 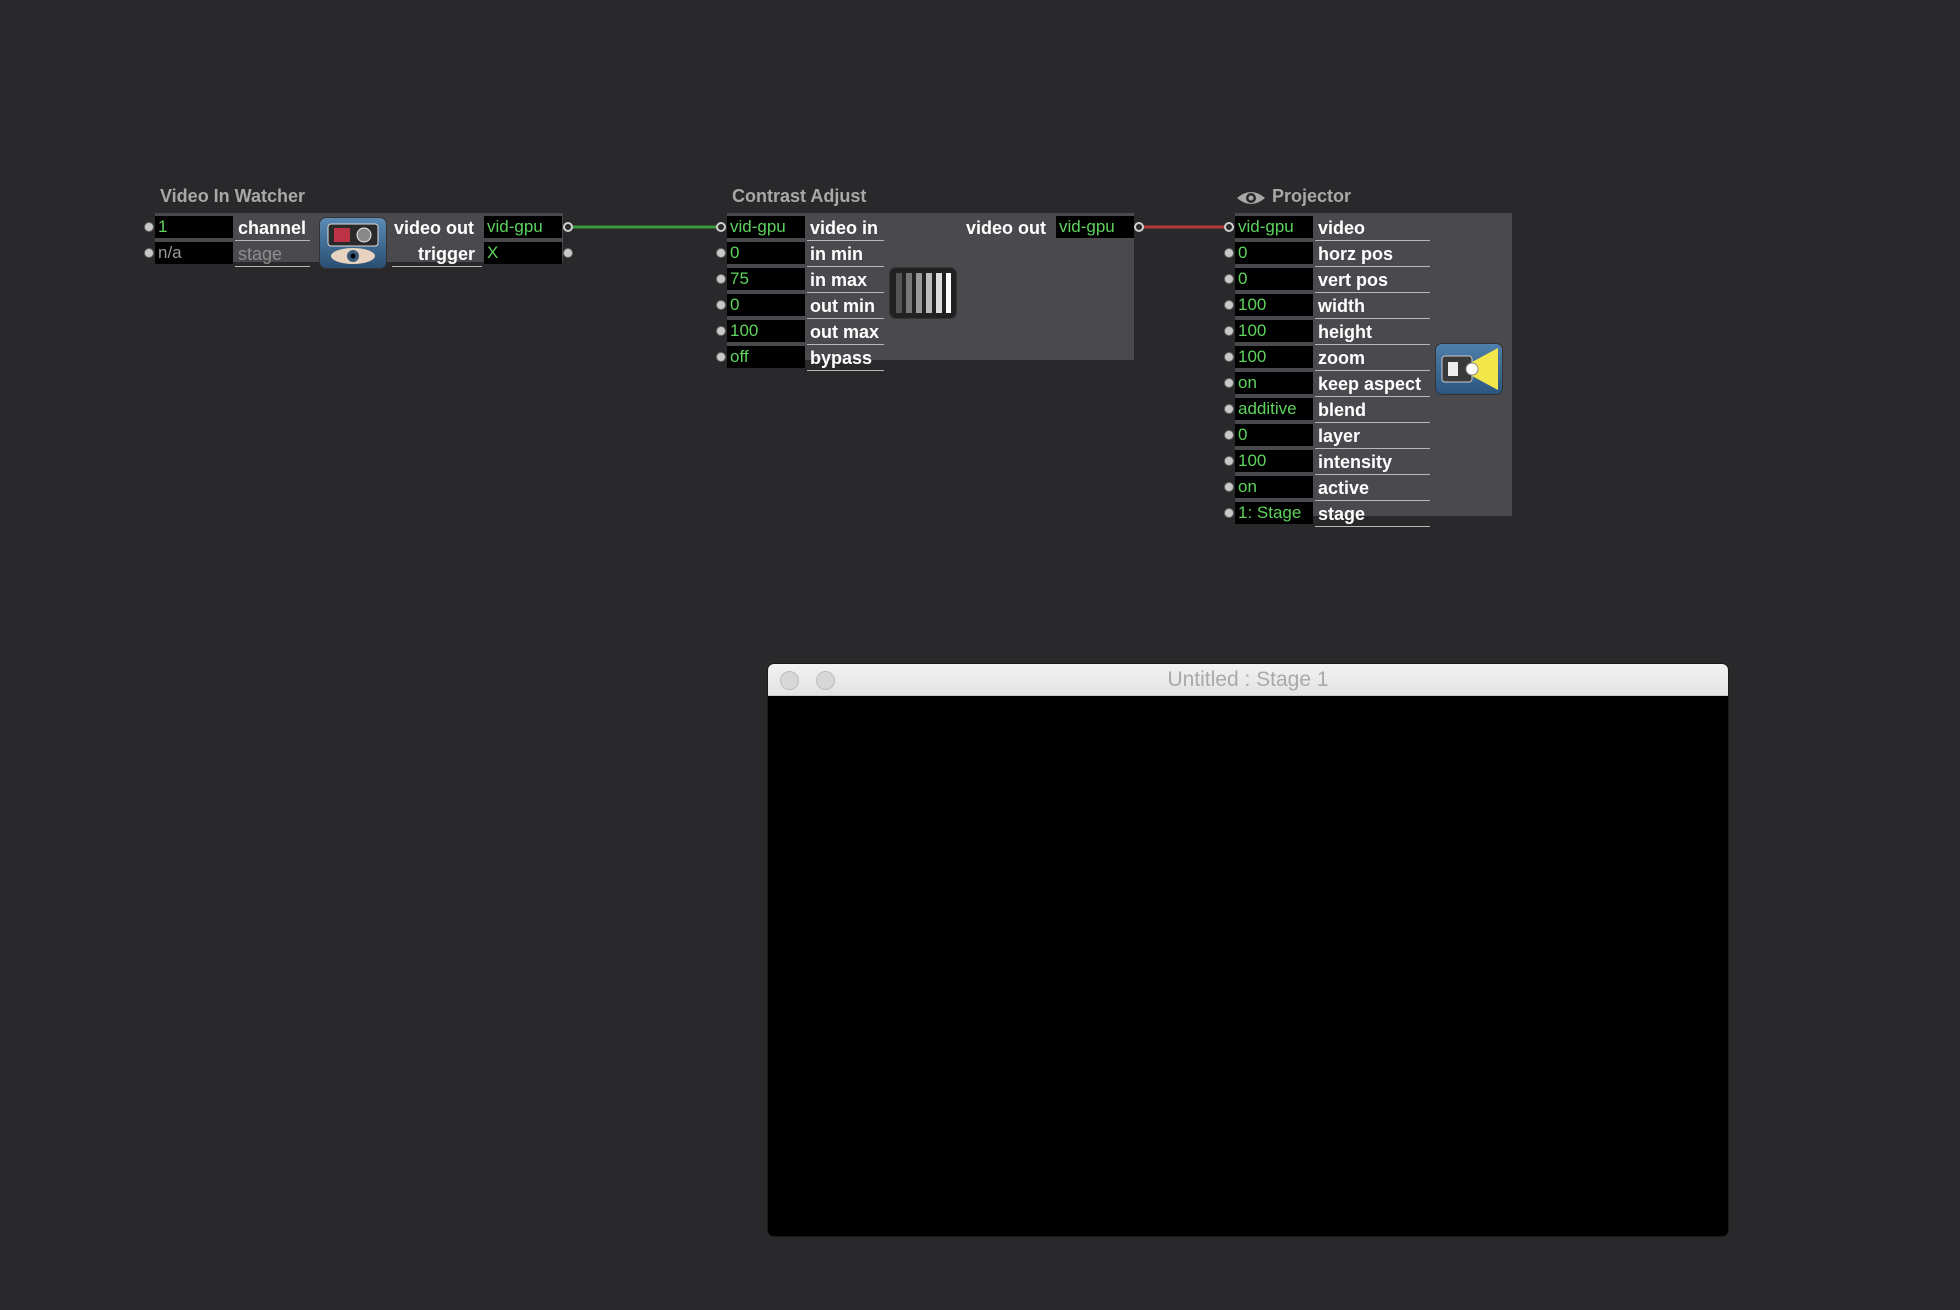 What do you see at coordinates (1251, 198) in the screenshot?
I see `eye-icon` at bounding box center [1251, 198].